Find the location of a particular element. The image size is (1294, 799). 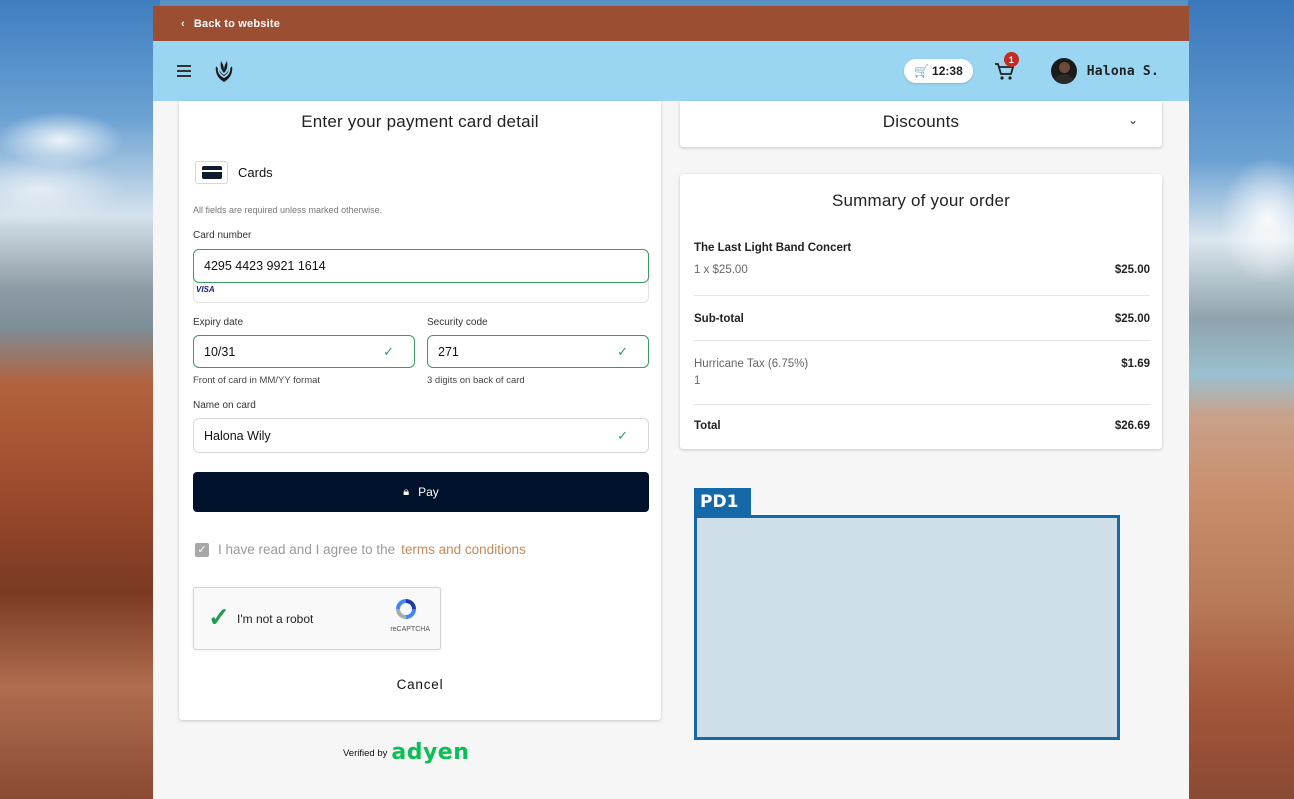

adyen-logo: adyen is located at coordinates (430, 752).